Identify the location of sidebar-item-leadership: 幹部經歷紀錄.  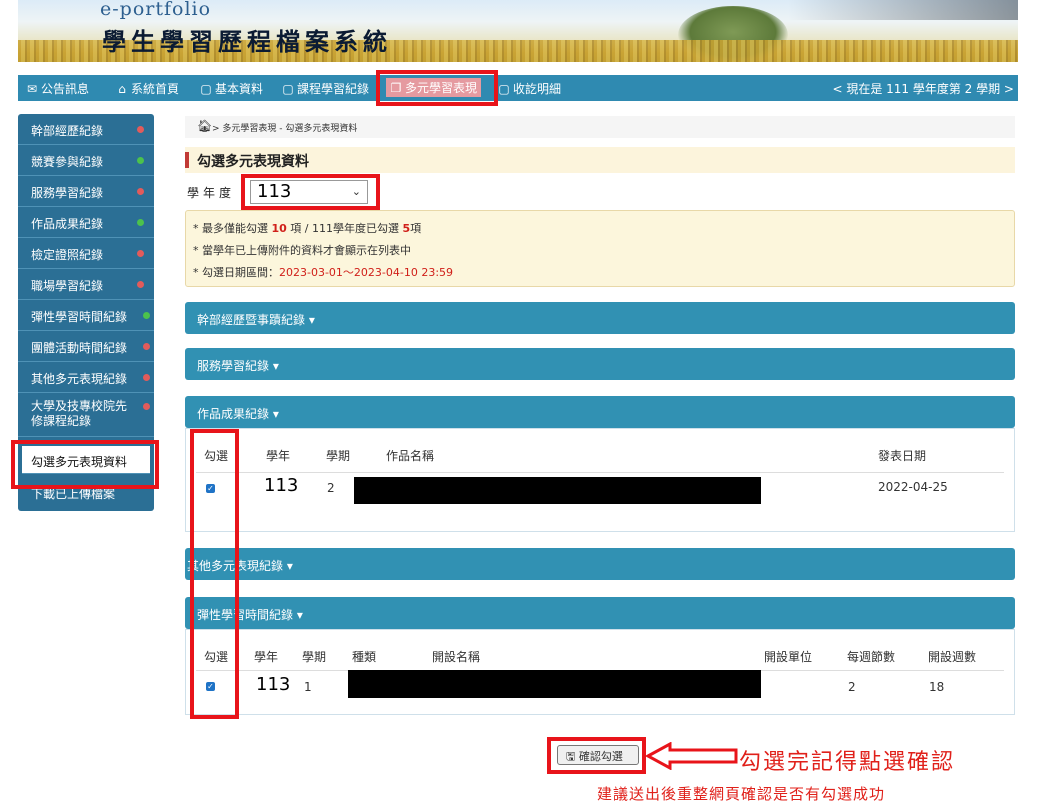
(86, 129).